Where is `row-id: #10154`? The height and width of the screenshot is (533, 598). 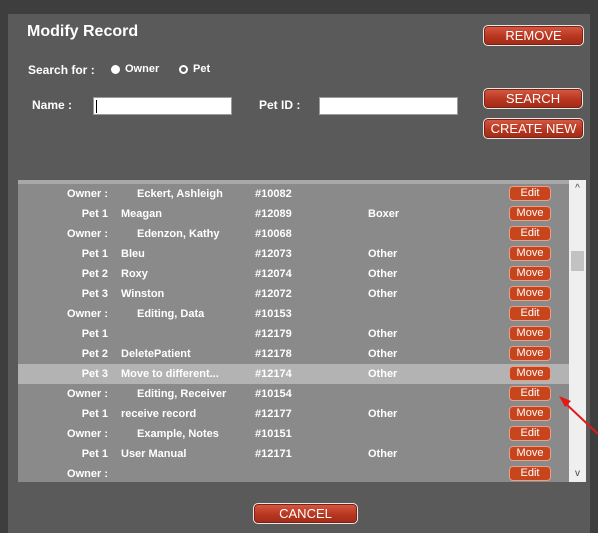
row-id: #10154 is located at coordinates (273, 394).